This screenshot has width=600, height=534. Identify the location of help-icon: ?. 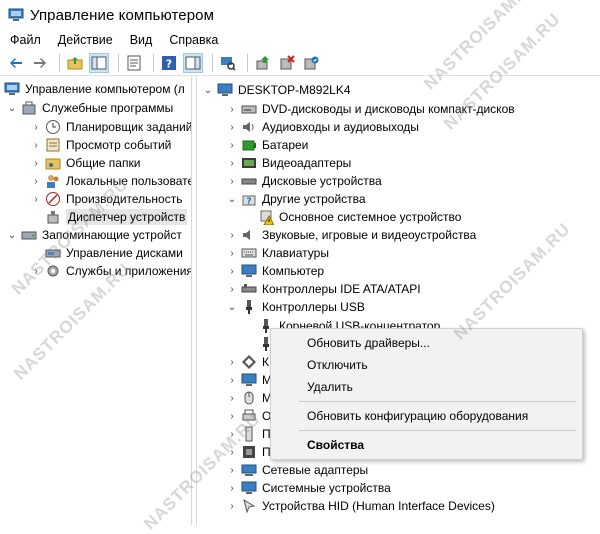
(169, 62).